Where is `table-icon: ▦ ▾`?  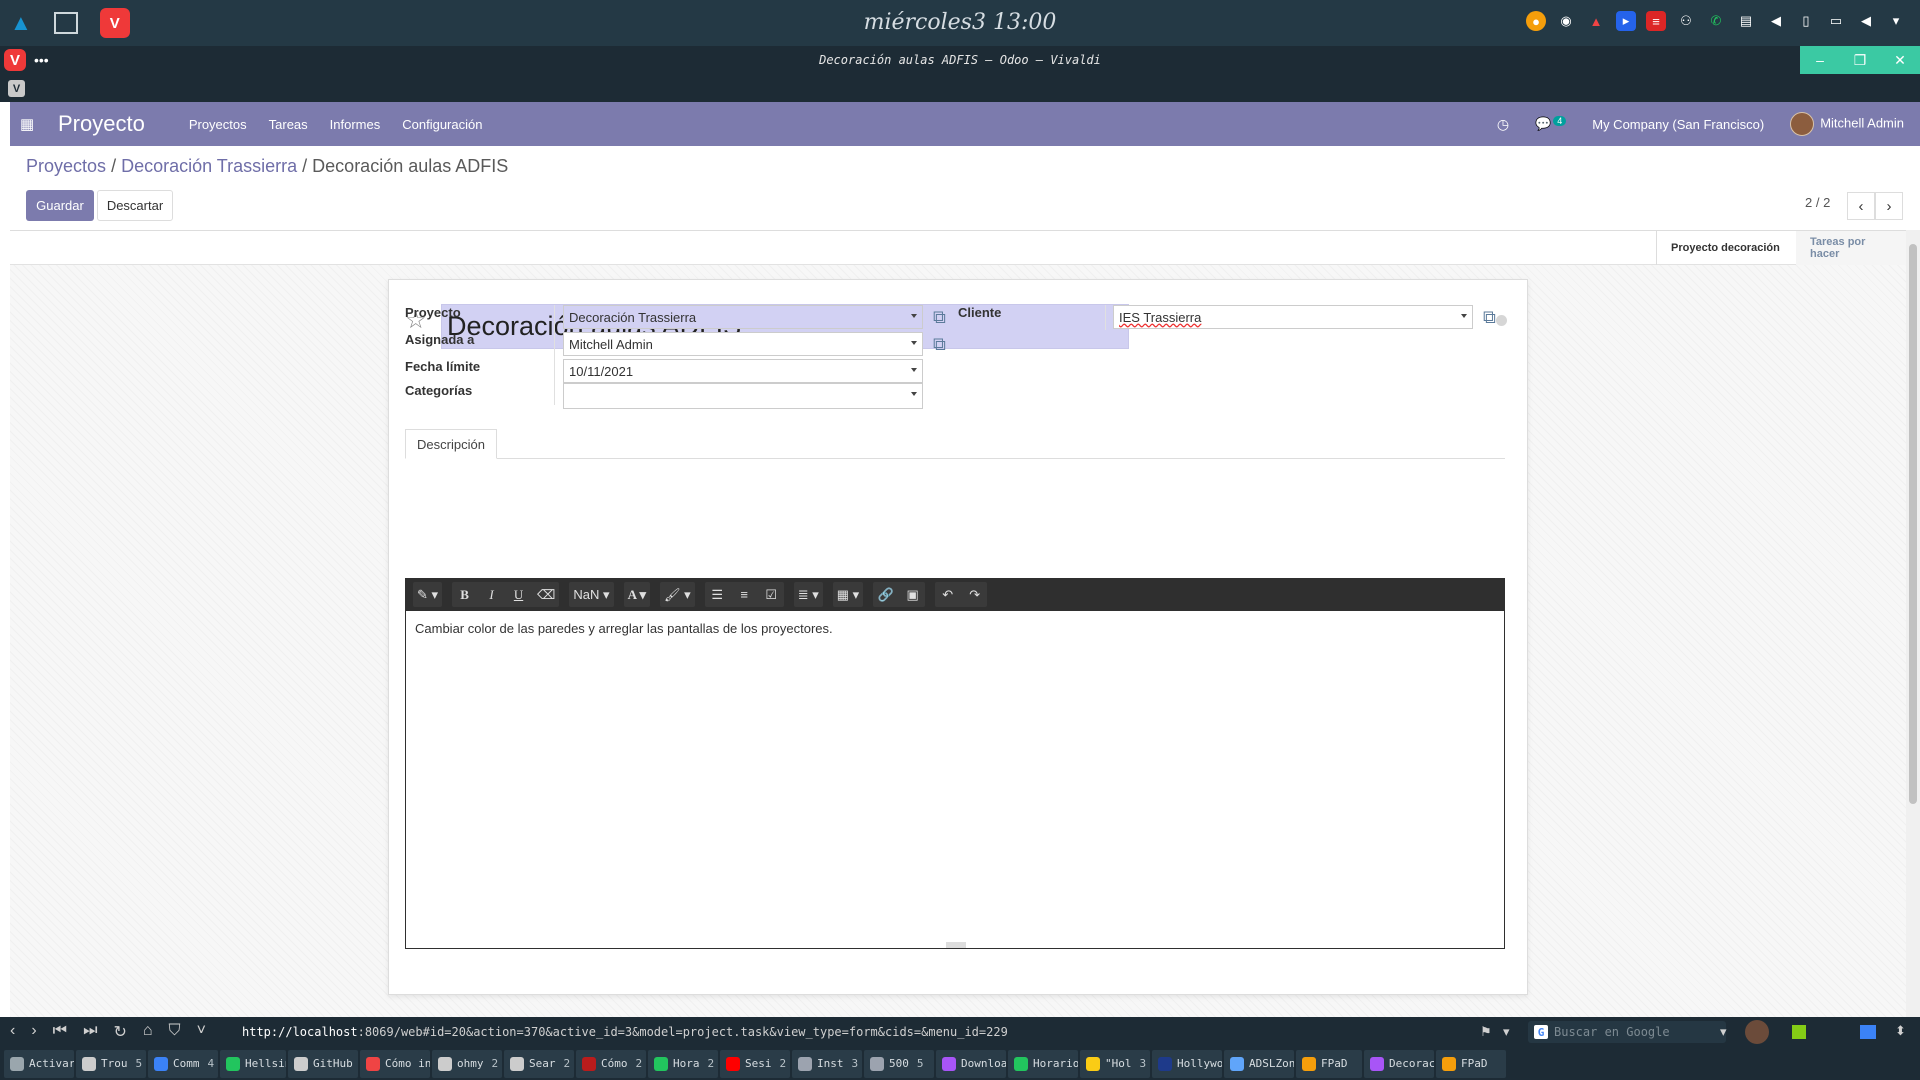 table-icon: ▦ ▾ is located at coordinates (848, 594).